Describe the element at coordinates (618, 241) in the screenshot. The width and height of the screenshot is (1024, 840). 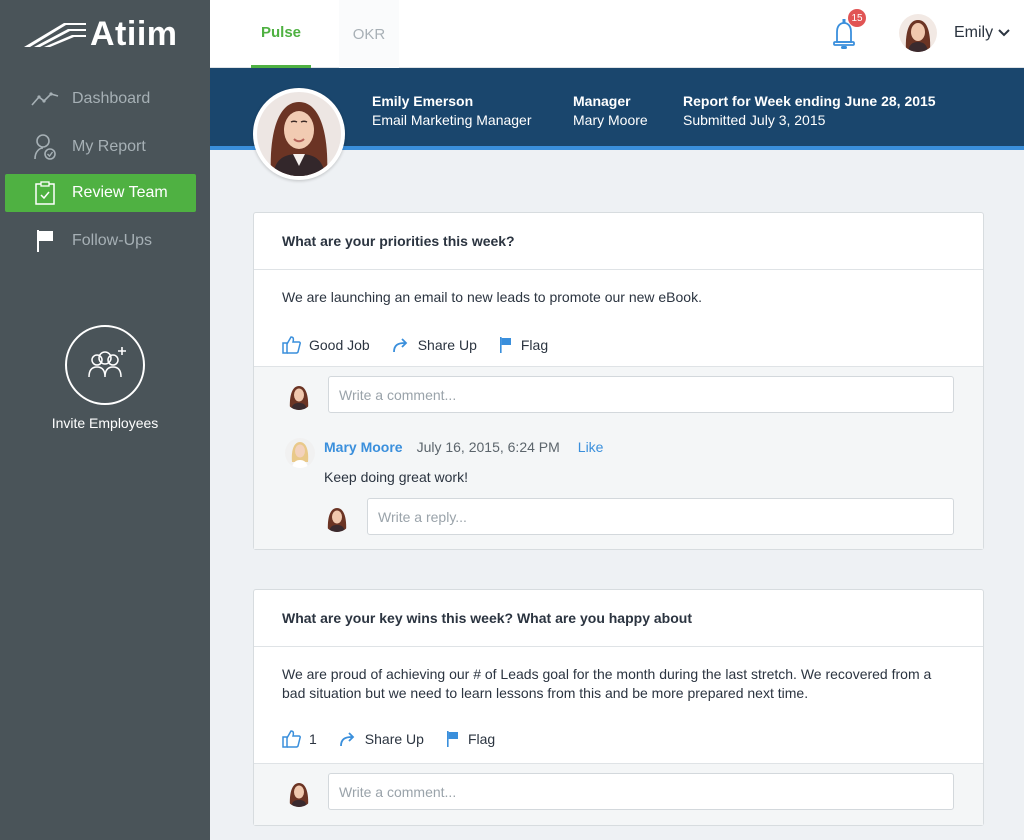
I see `question-title: What are your priorities this week?` at that location.